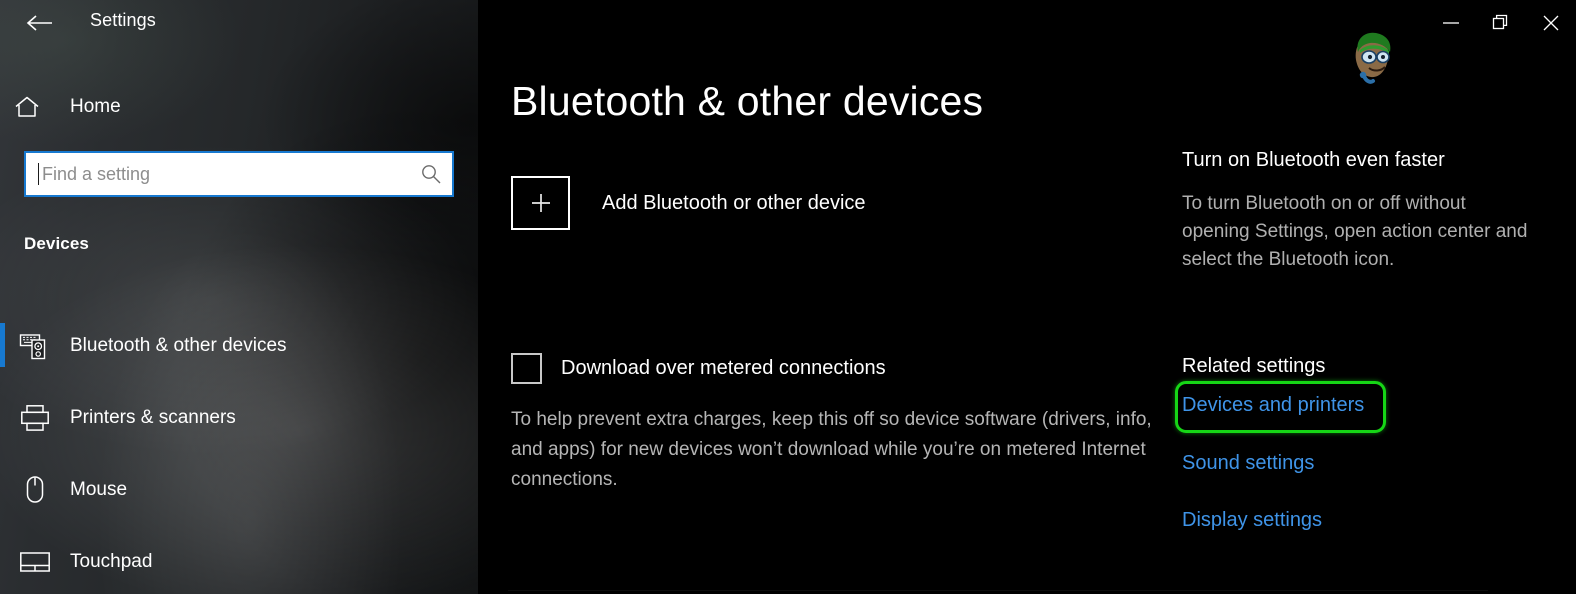 Image resolution: width=1576 pixels, height=594 pixels. Describe the element at coordinates (734, 202) in the screenshot. I see `add-device-label: Add Bluetooth or other device` at that location.